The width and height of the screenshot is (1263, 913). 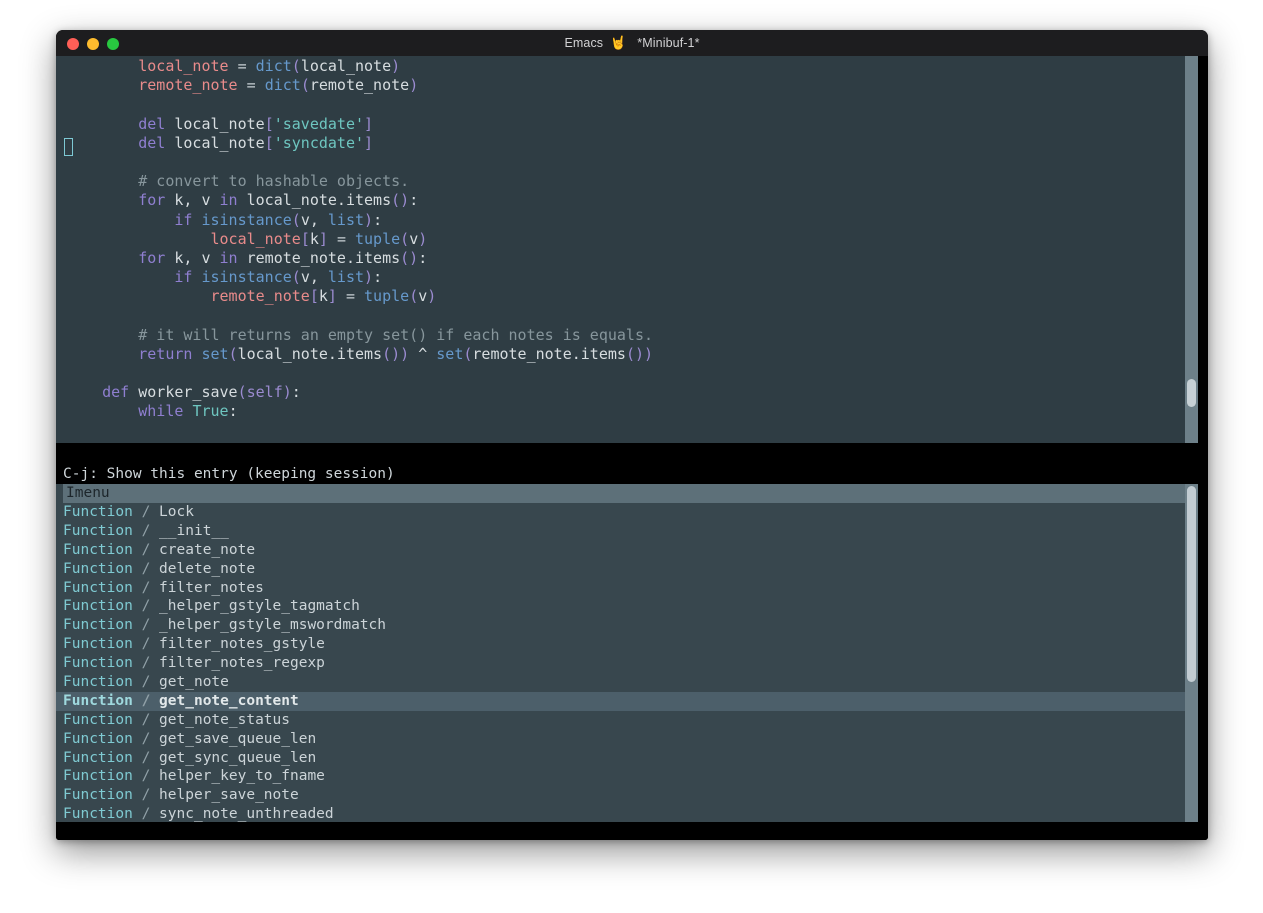 I want to click on helm-scrollbar-thumb, so click(x=1191, y=584).